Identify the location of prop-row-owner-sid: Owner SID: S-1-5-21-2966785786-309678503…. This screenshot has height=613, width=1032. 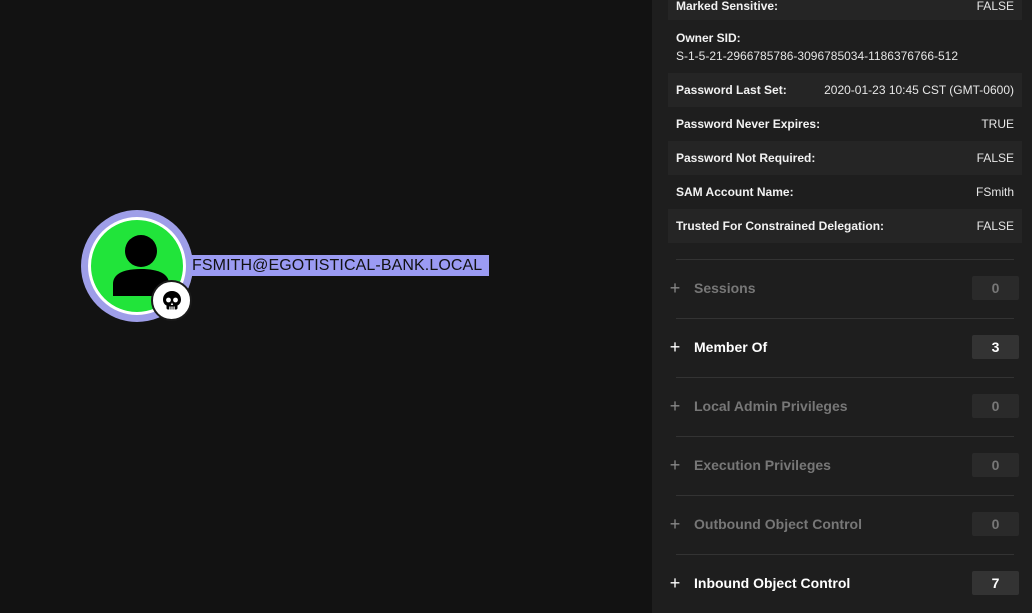
(845, 47).